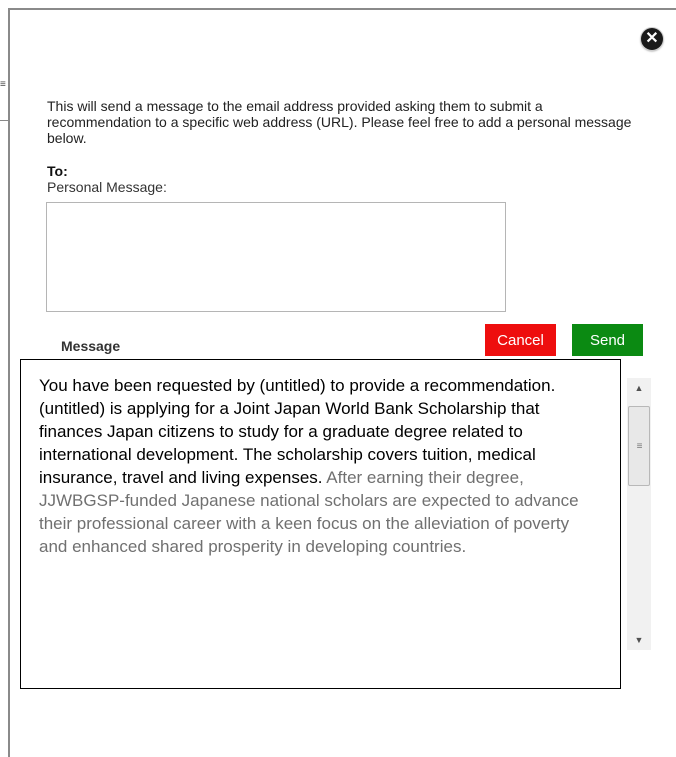 The height and width of the screenshot is (757, 676). Describe the element at coordinates (652, 39) in the screenshot. I see `close-icon: ✕` at that location.